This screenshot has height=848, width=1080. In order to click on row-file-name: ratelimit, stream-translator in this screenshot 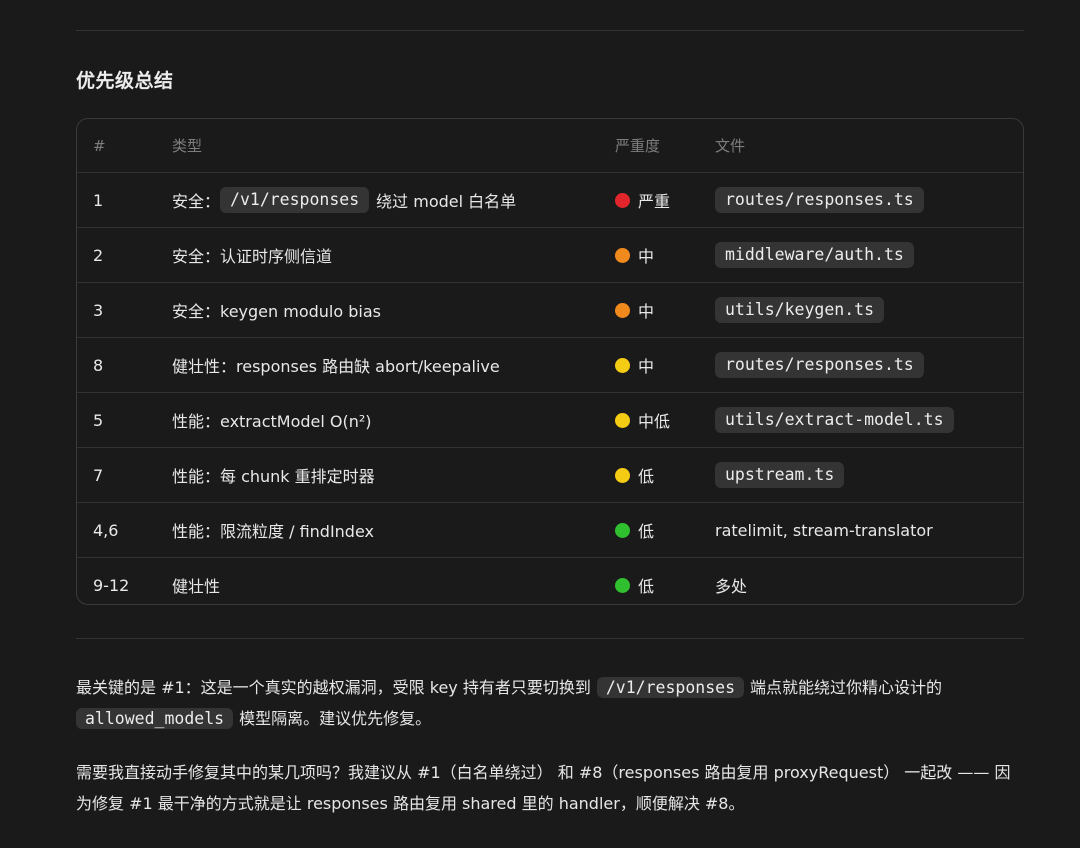, I will do `click(824, 530)`.